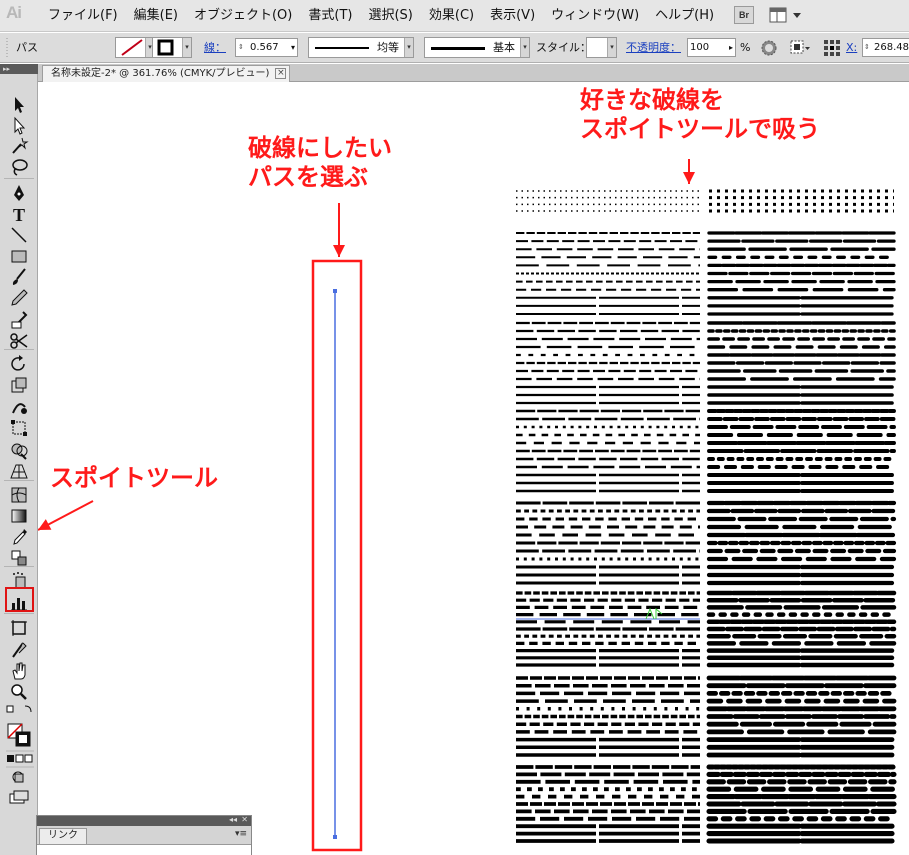 Image resolution: width=909 pixels, height=855 pixels. What do you see at coordinates (648, 47) in the screenshot?
I see `opacity-label: 不透明度` at bounding box center [648, 47].